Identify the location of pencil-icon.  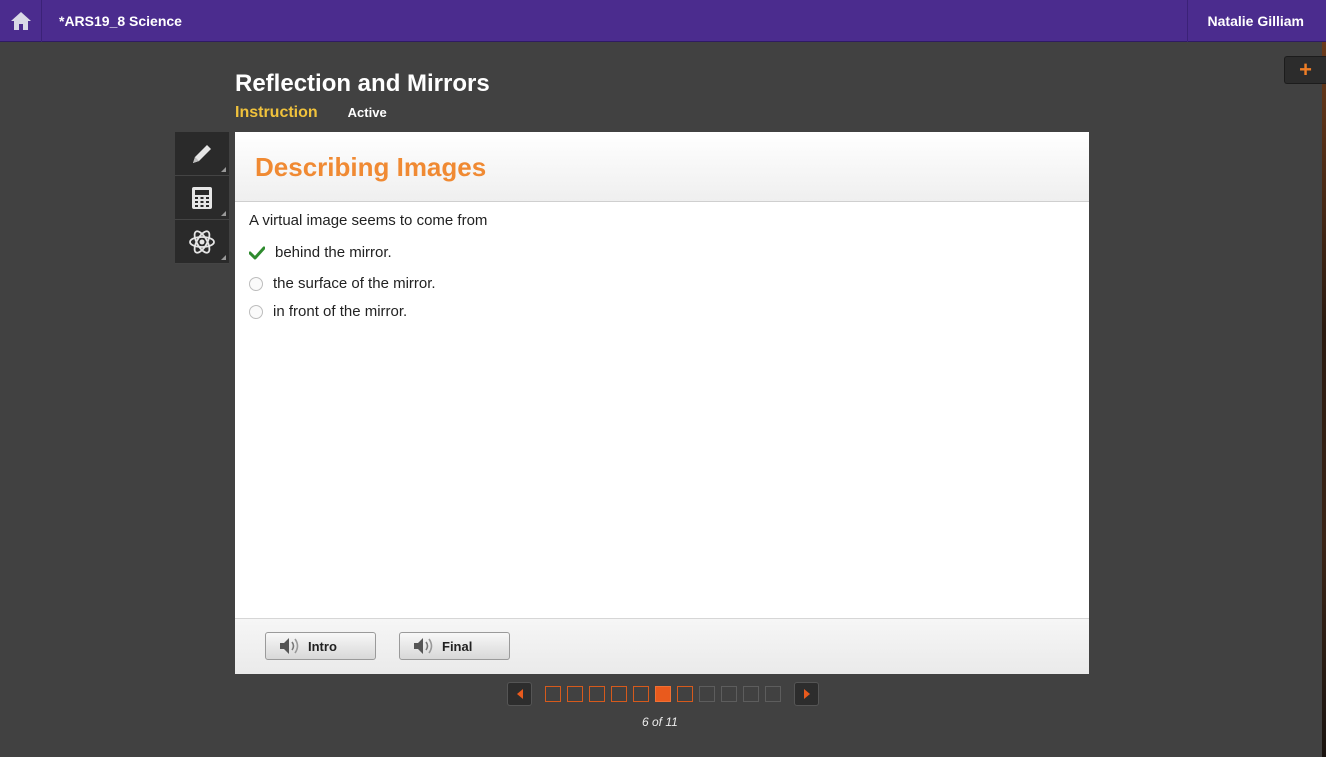
(202, 153).